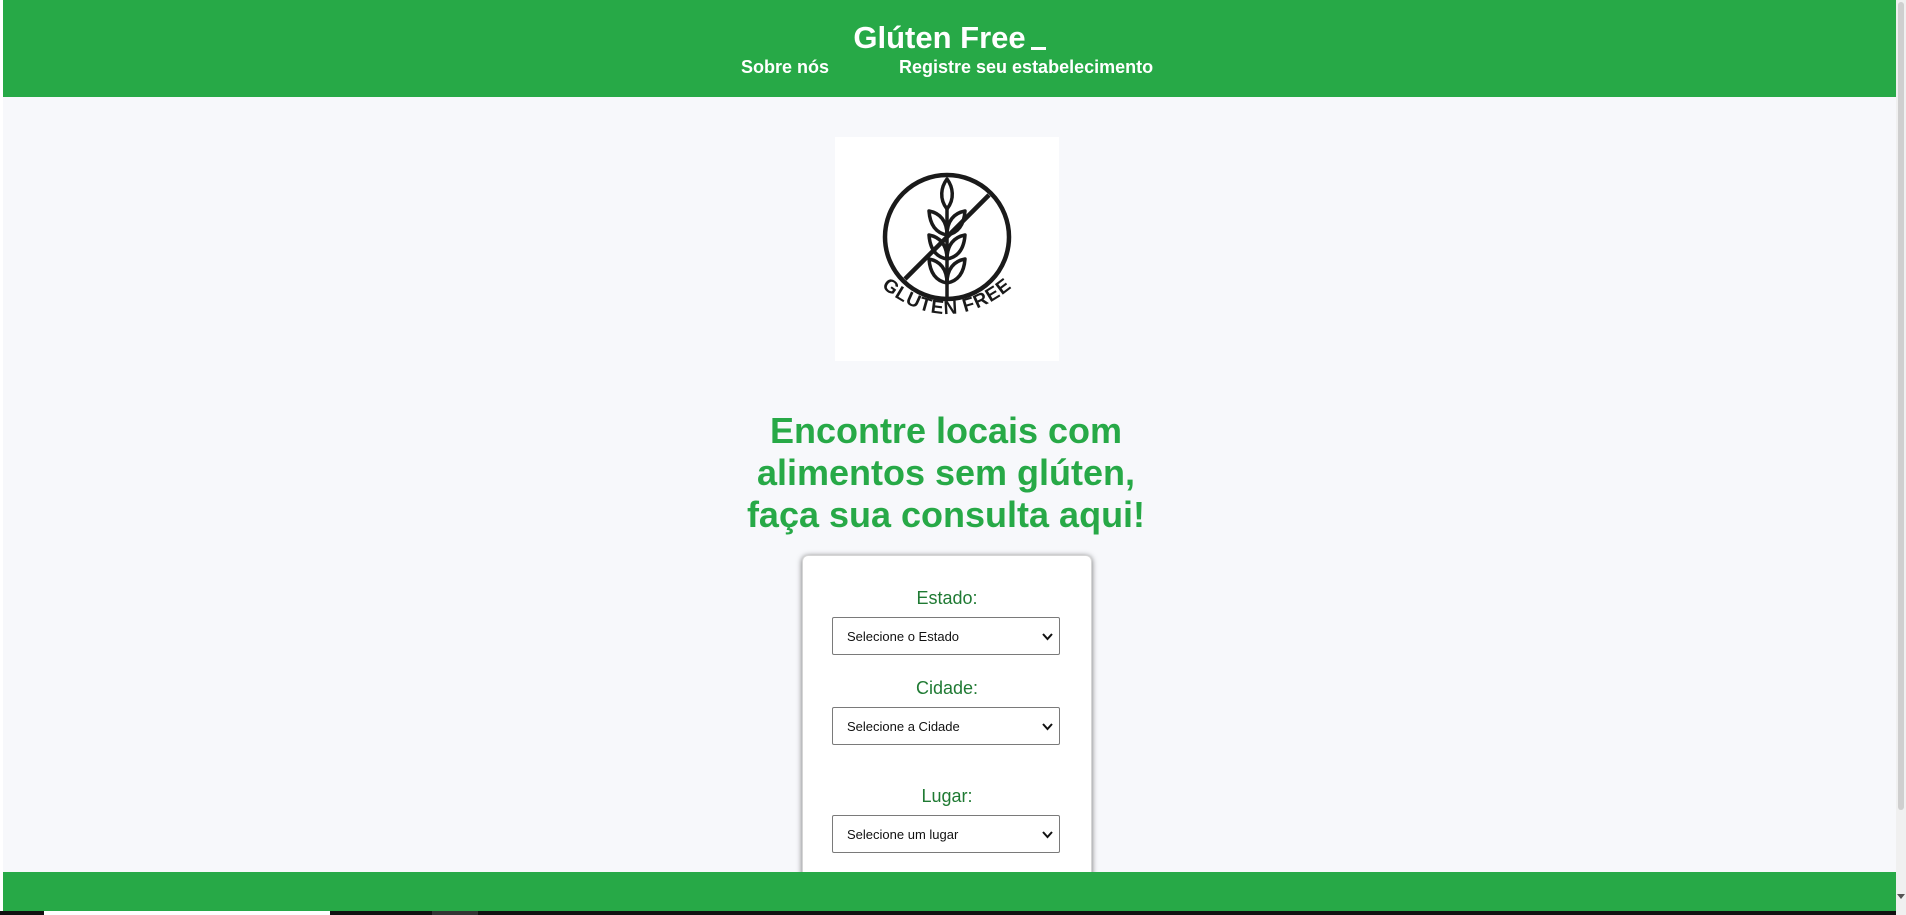  I want to click on vertical-scrollbar, so click(1901, 457).